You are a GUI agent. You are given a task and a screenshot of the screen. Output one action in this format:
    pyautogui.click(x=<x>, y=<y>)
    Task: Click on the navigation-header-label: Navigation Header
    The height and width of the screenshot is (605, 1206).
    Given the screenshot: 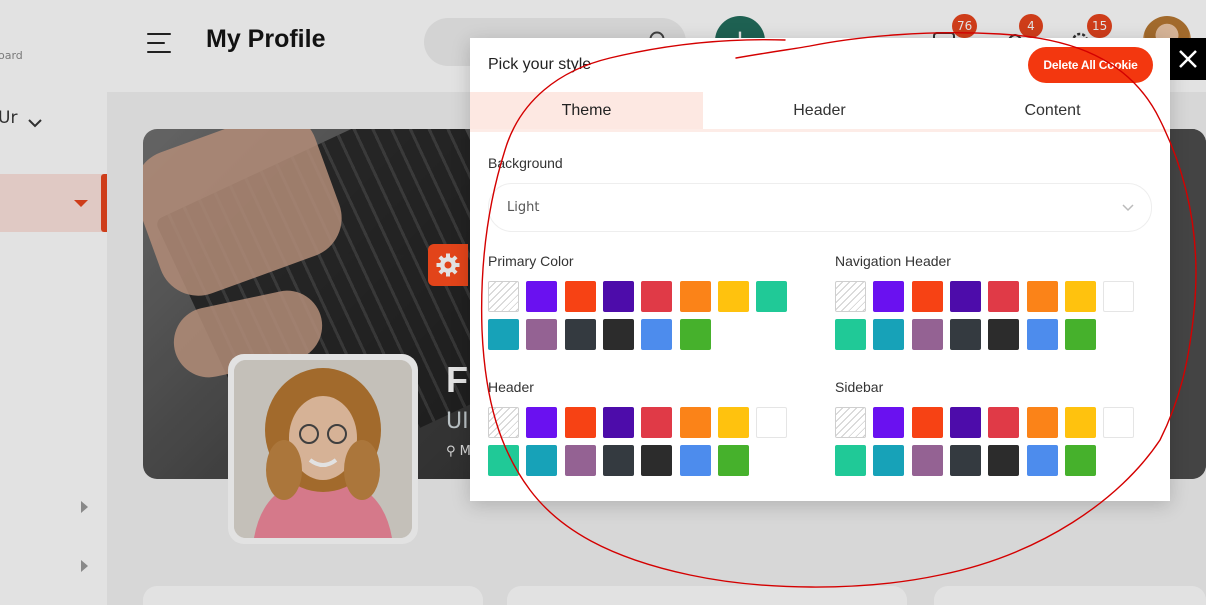 What is the action you would take?
    pyautogui.click(x=893, y=261)
    